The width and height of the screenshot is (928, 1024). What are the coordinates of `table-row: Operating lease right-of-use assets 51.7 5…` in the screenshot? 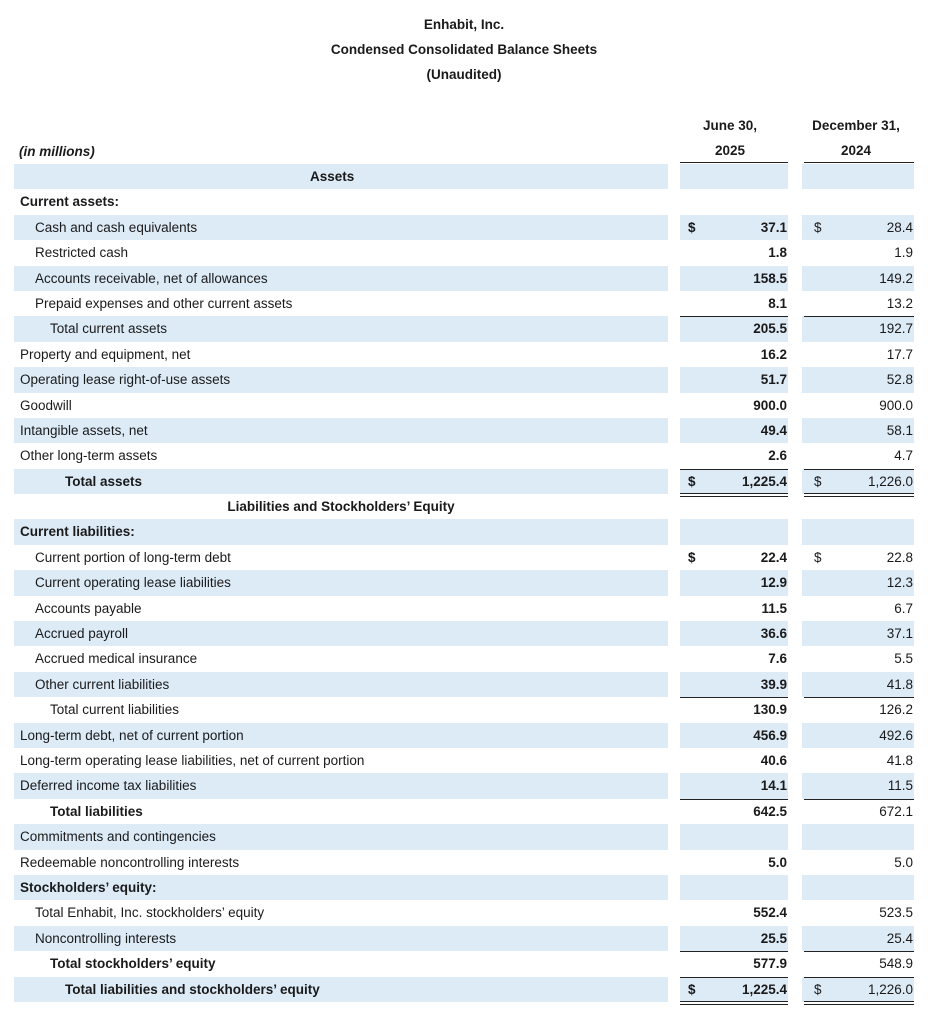 It's located at (464, 380).